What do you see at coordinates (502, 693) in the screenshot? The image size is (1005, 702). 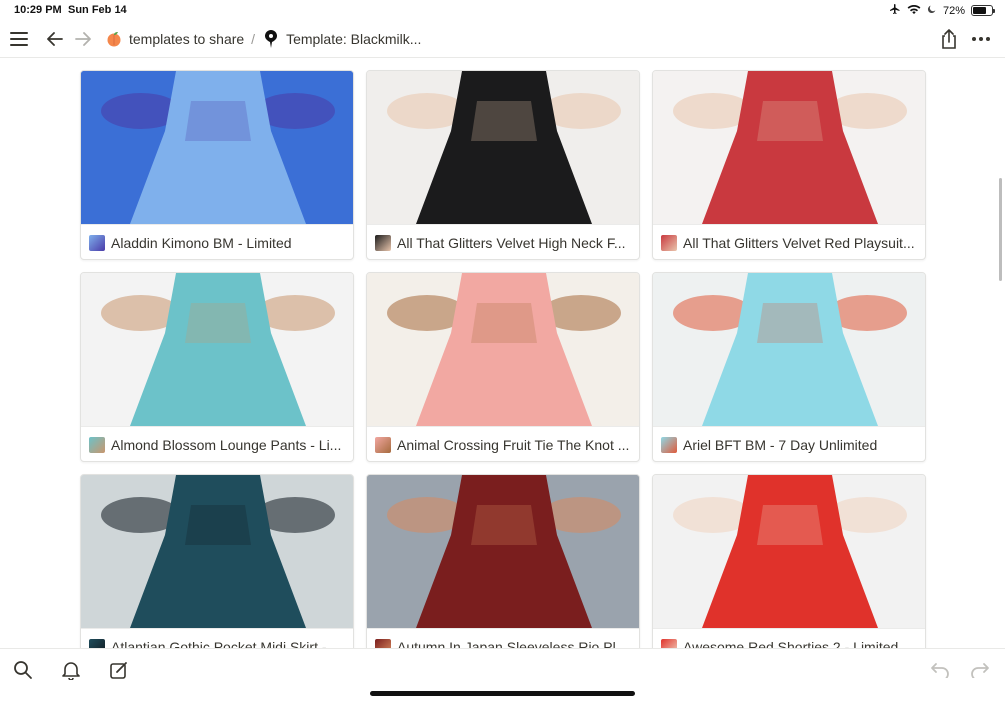 I see `home-indicator` at bounding box center [502, 693].